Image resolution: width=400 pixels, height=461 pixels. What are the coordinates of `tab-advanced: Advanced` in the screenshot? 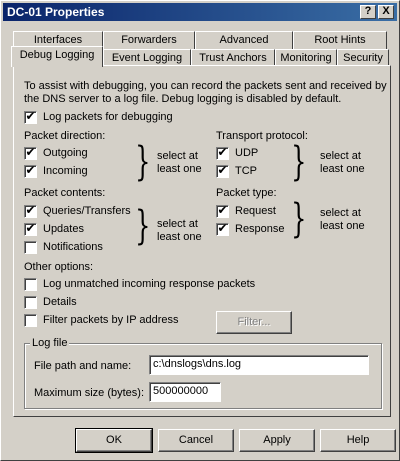 It's located at (244, 40).